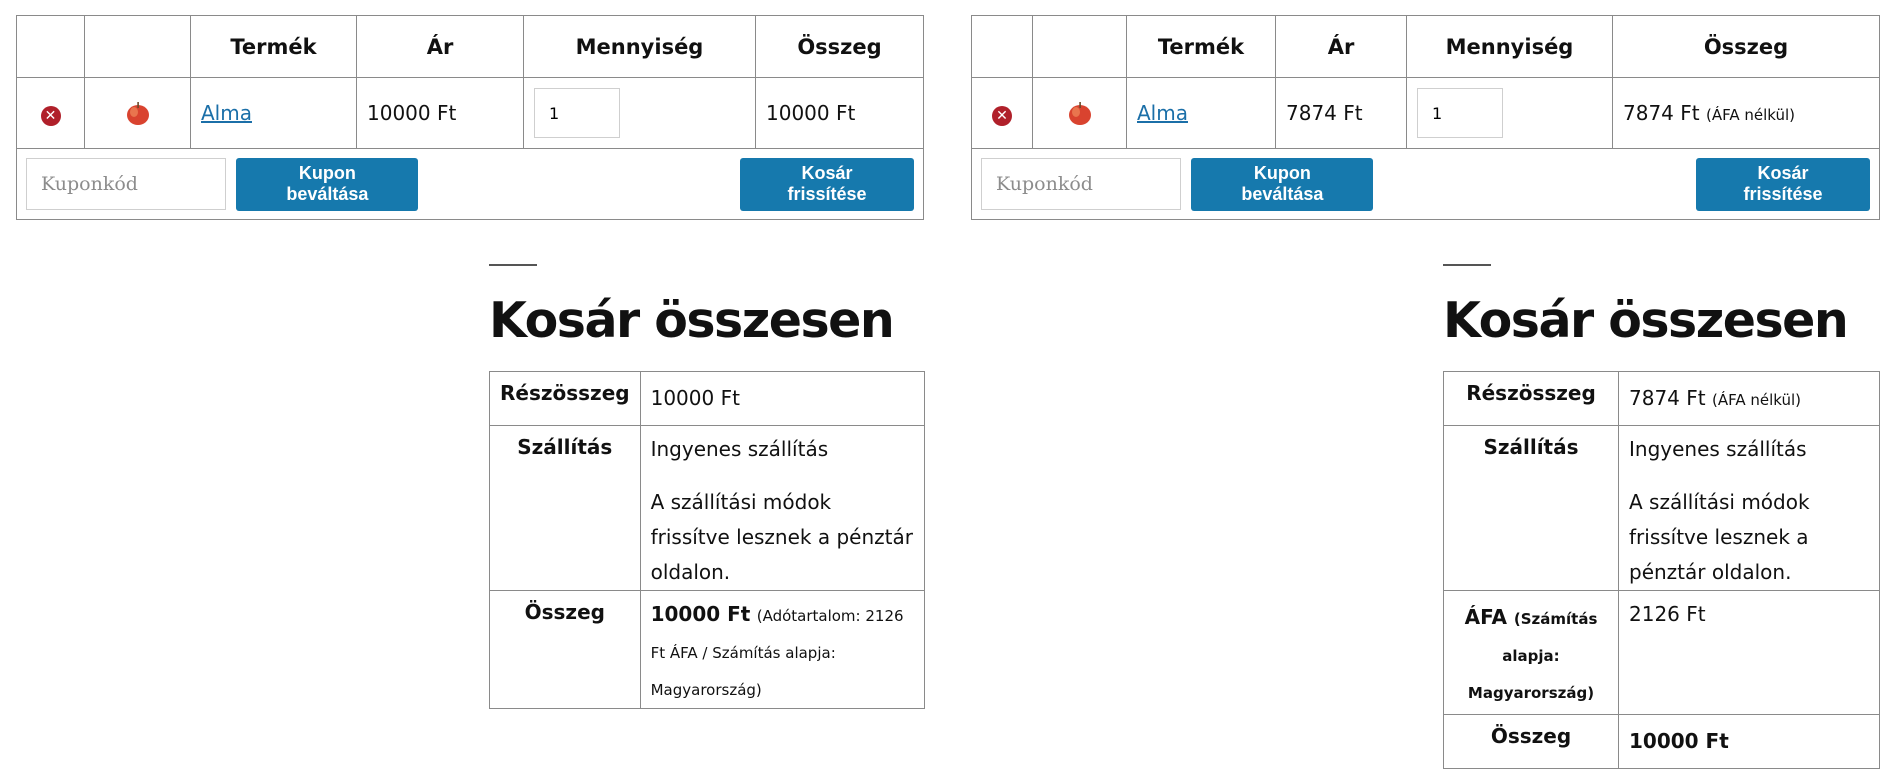 This screenshot has height=769, width=1898. I want to click on cart-item-row: ✕ Alma 10000 Ft 10000 Ft, so click(470, 113).